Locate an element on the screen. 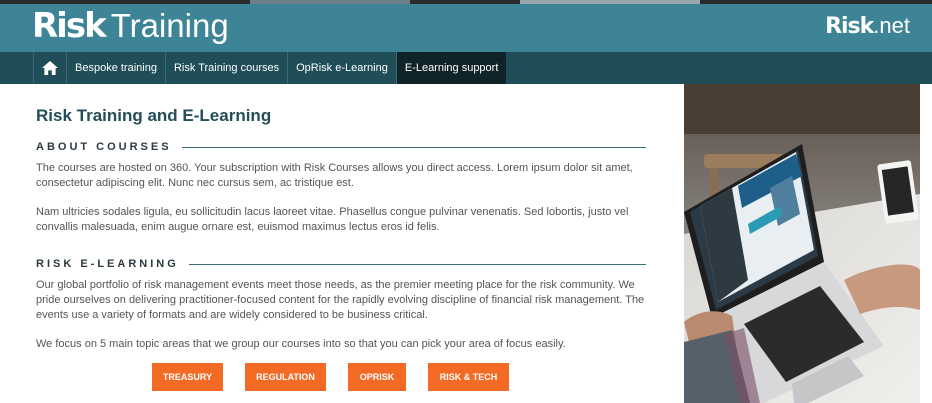  page-title: Risk Training and E-Learning is located at coordinates (154, 115).